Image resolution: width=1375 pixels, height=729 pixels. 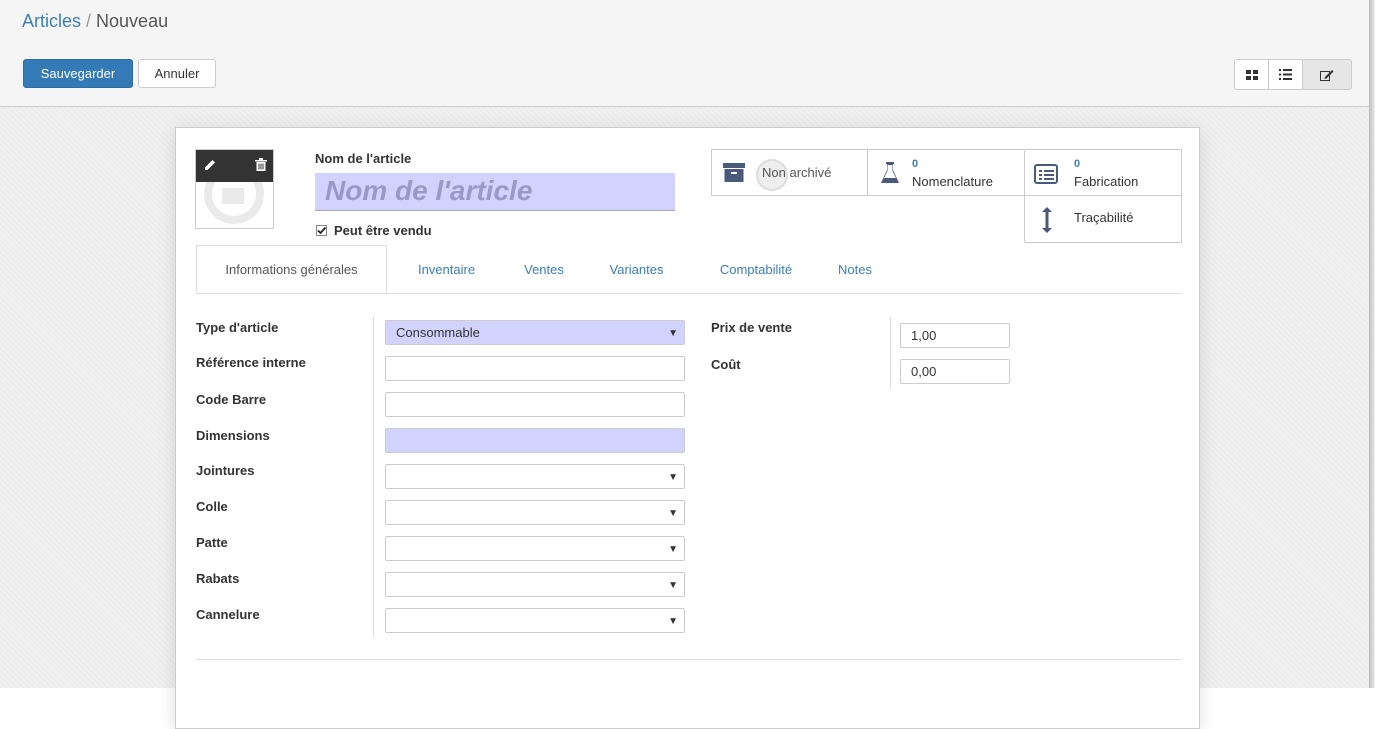 What do you see at coordinates (1103, 172) in the screenshot?
I see `manufacturing-button: 0 Fabrication` at bounding box center [1103, 172].